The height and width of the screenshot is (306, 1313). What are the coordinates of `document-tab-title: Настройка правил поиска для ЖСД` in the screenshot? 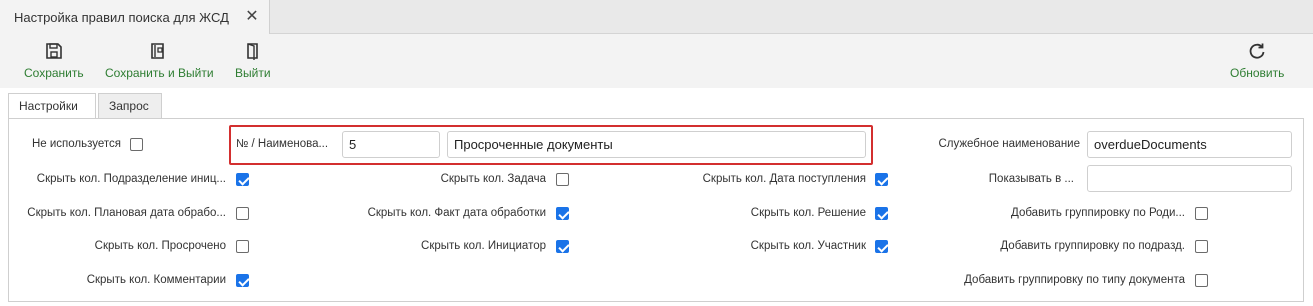 It's located at (121, 17).